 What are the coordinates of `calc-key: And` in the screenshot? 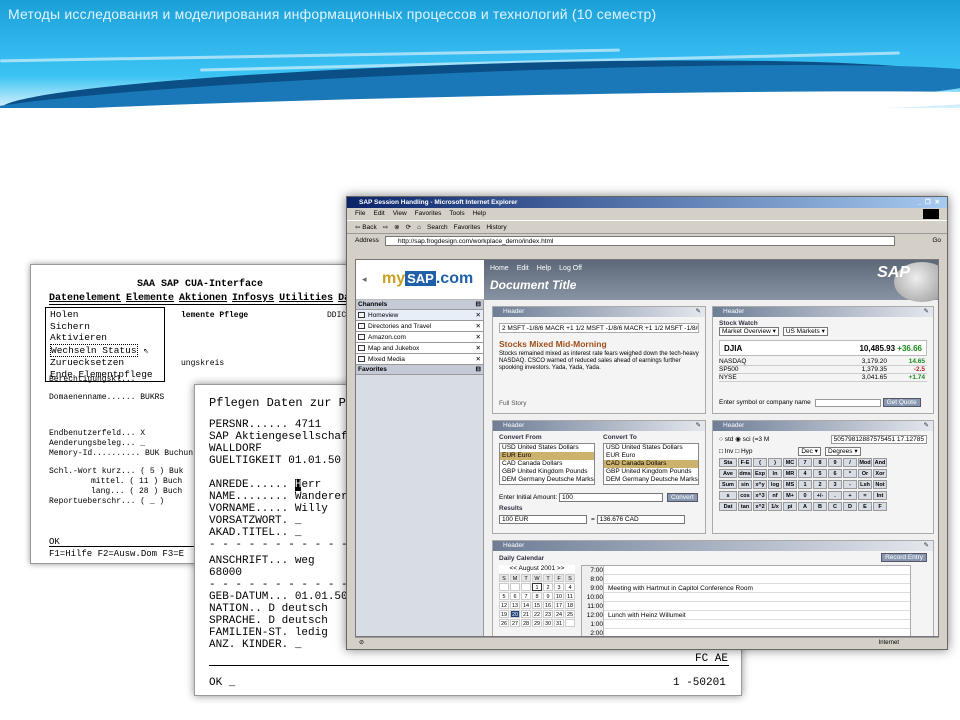 It's located at (880, 462).